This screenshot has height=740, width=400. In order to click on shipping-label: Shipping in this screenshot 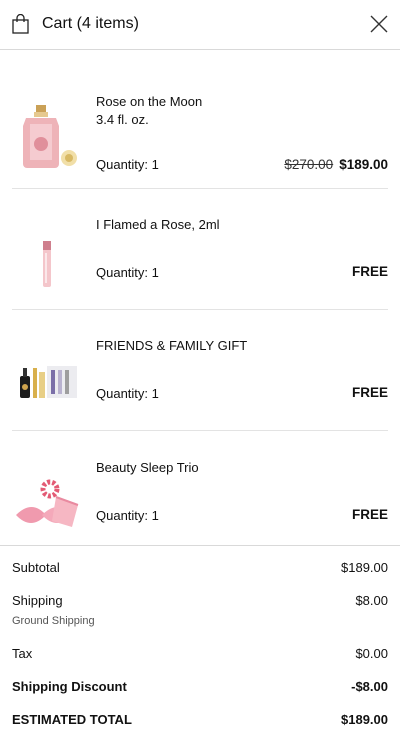, I will do `click(37, 600)`.